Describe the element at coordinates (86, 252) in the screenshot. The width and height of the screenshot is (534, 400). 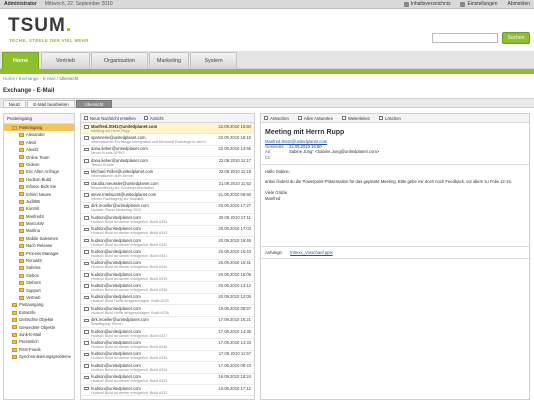
I see `envelope-icon` at that location.